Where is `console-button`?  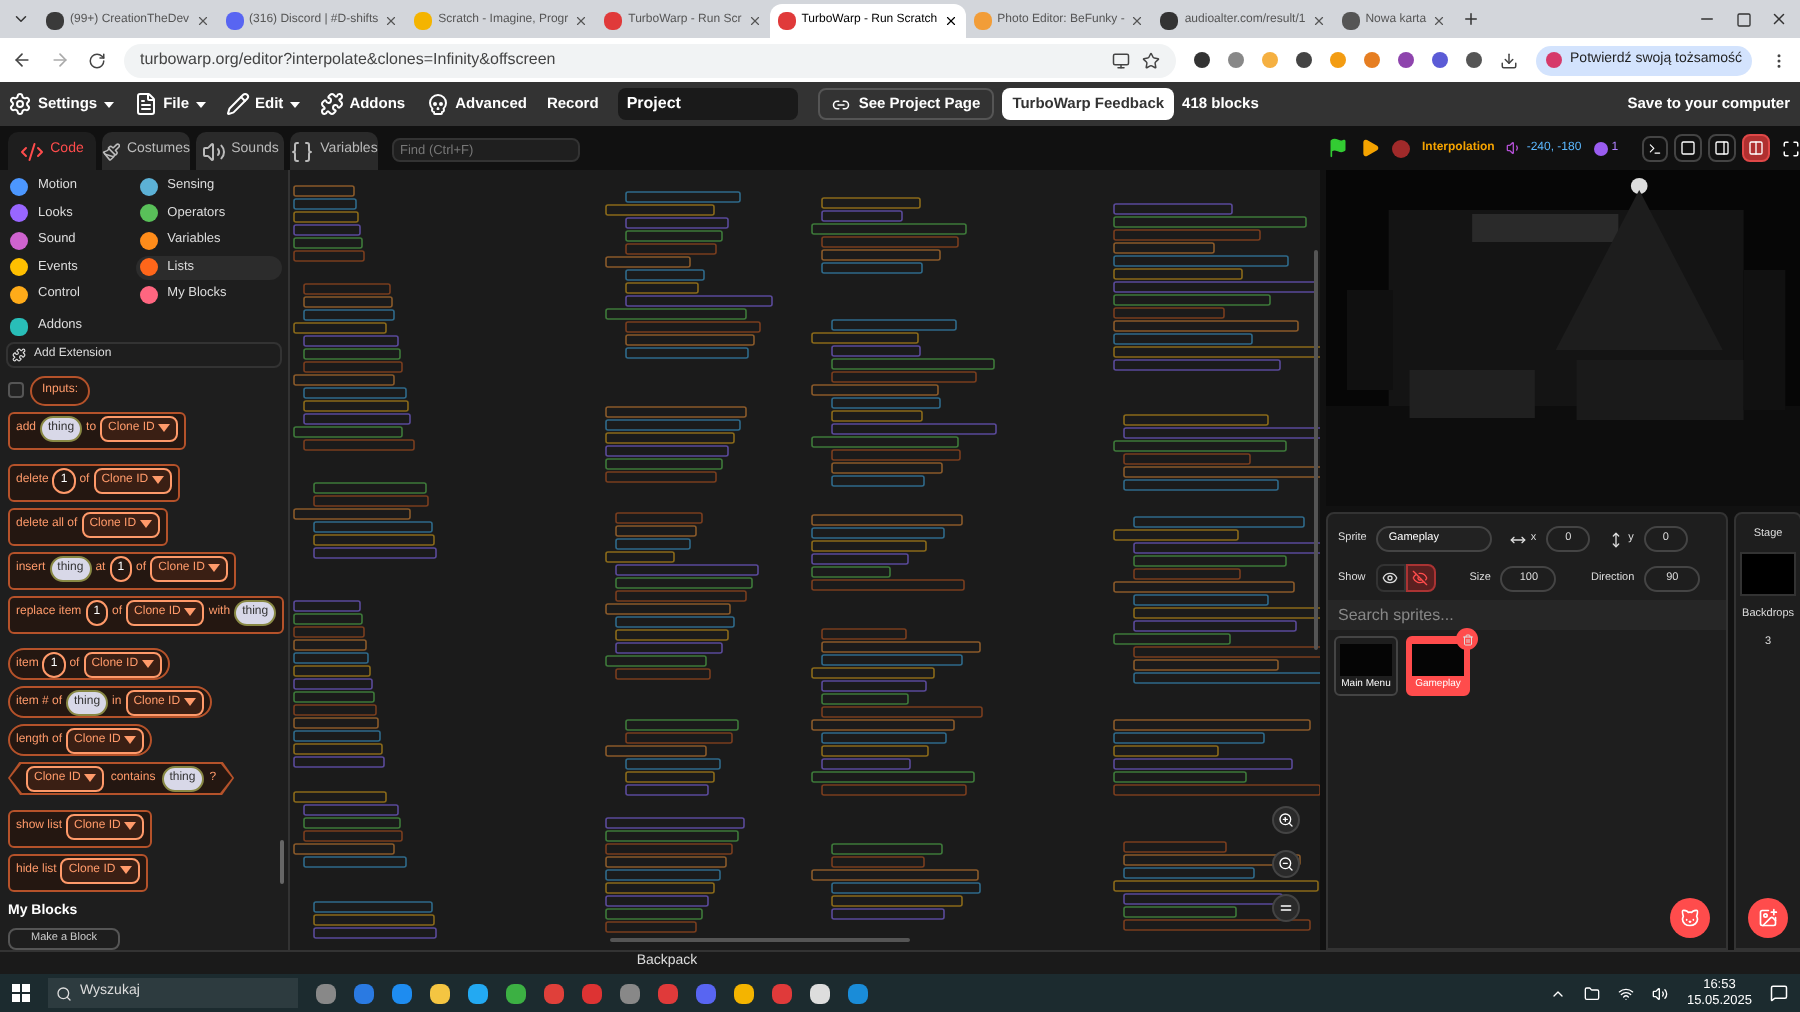 console-button is located at coordinates (1655, 148).